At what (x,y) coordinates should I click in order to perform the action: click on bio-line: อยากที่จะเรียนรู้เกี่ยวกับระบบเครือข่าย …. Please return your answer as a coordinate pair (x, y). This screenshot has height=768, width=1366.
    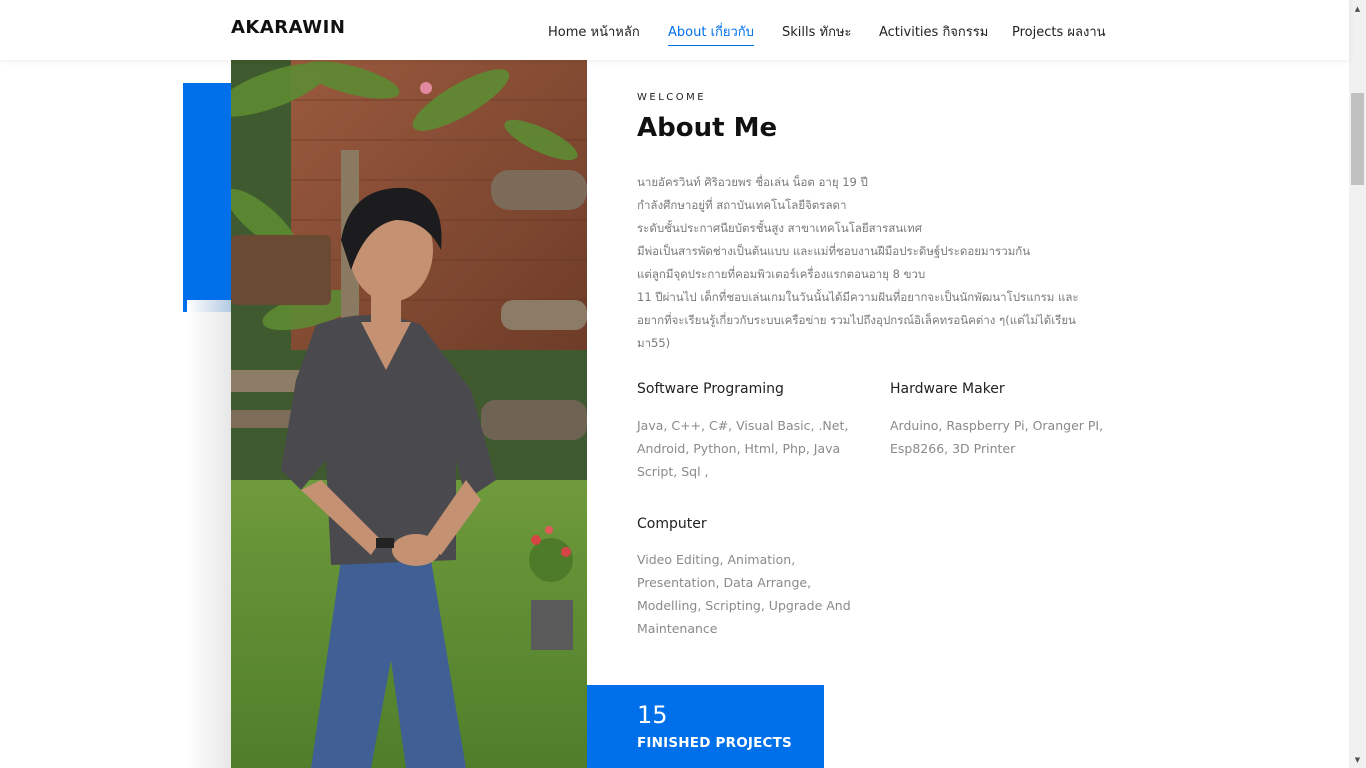
    Looking at the image, I should click on (856, 320).